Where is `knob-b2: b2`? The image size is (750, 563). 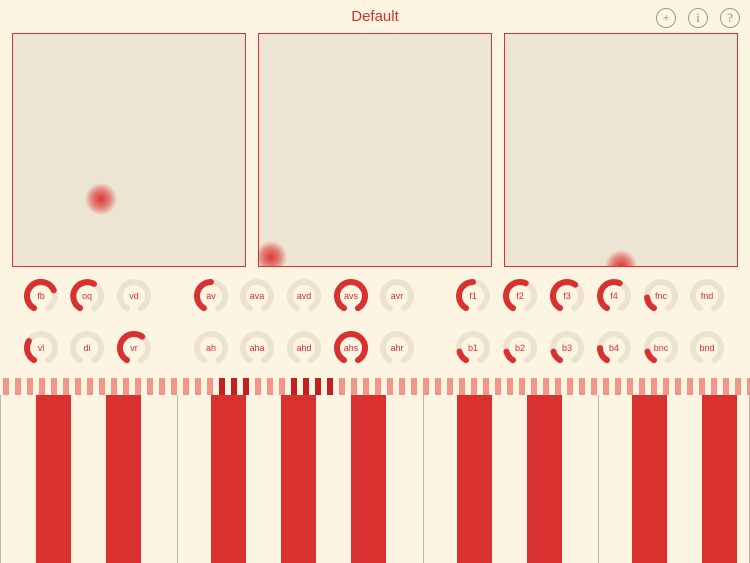
knob-b2: b2 is located at coordinates (520, 348).